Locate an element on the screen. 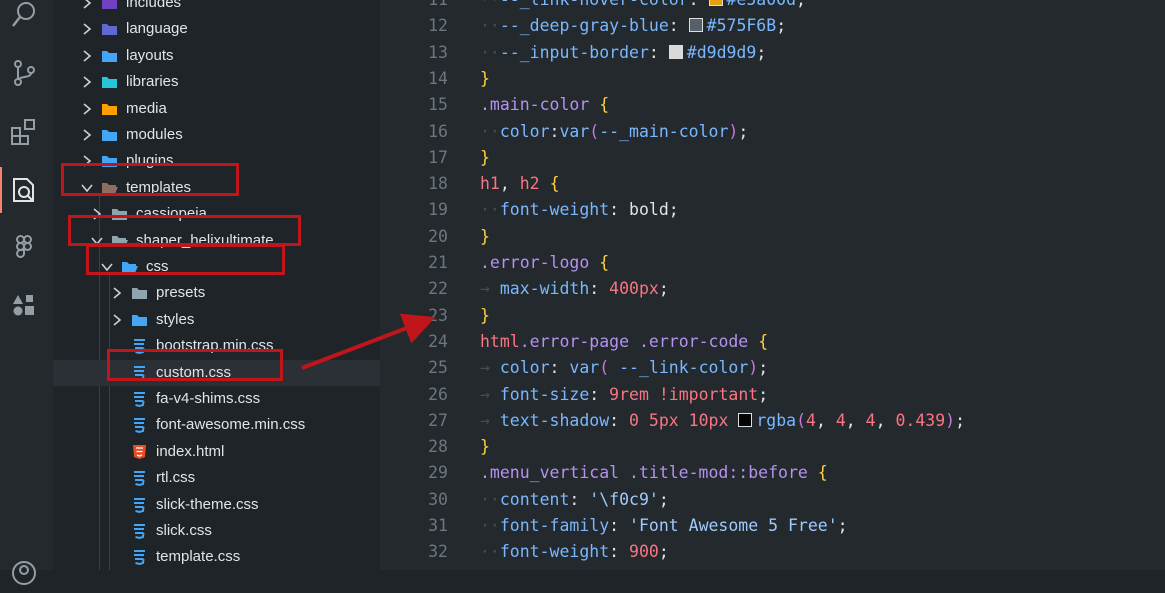 The image size is (1165, 593). code-text: .error-logo { is located at coordinates (545, 262).